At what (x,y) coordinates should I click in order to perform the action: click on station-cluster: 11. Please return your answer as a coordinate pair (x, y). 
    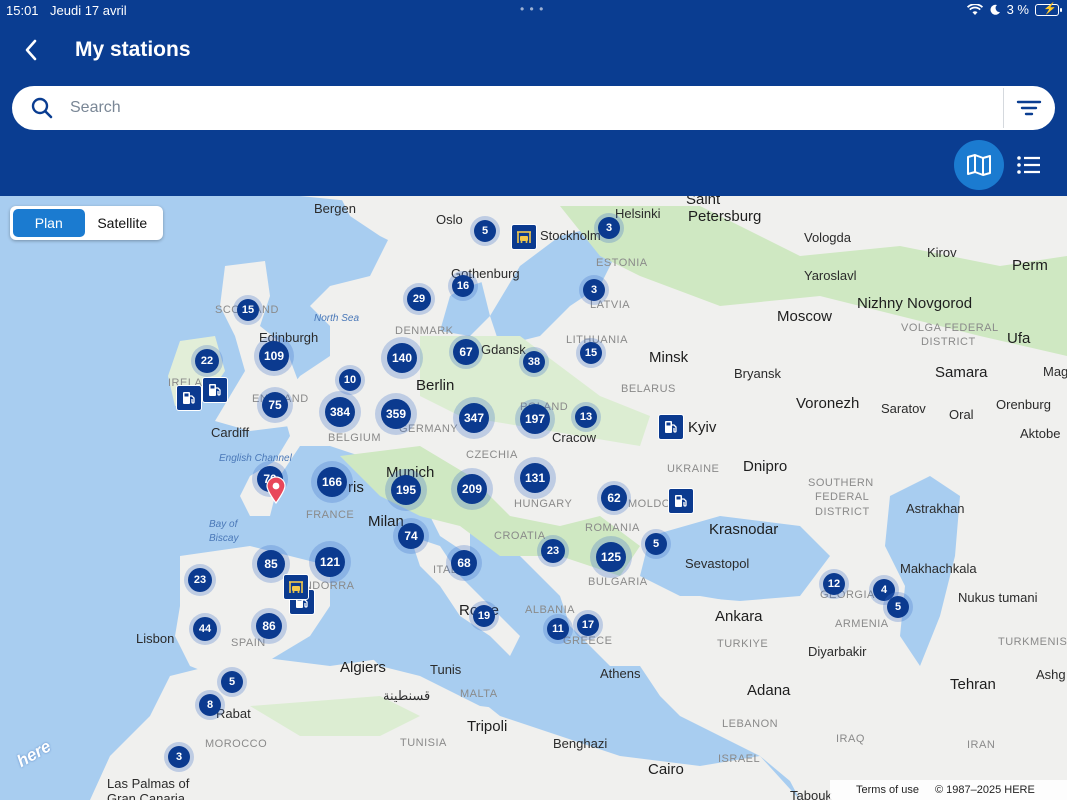
    Looking at the image, I should click on (558, 629).